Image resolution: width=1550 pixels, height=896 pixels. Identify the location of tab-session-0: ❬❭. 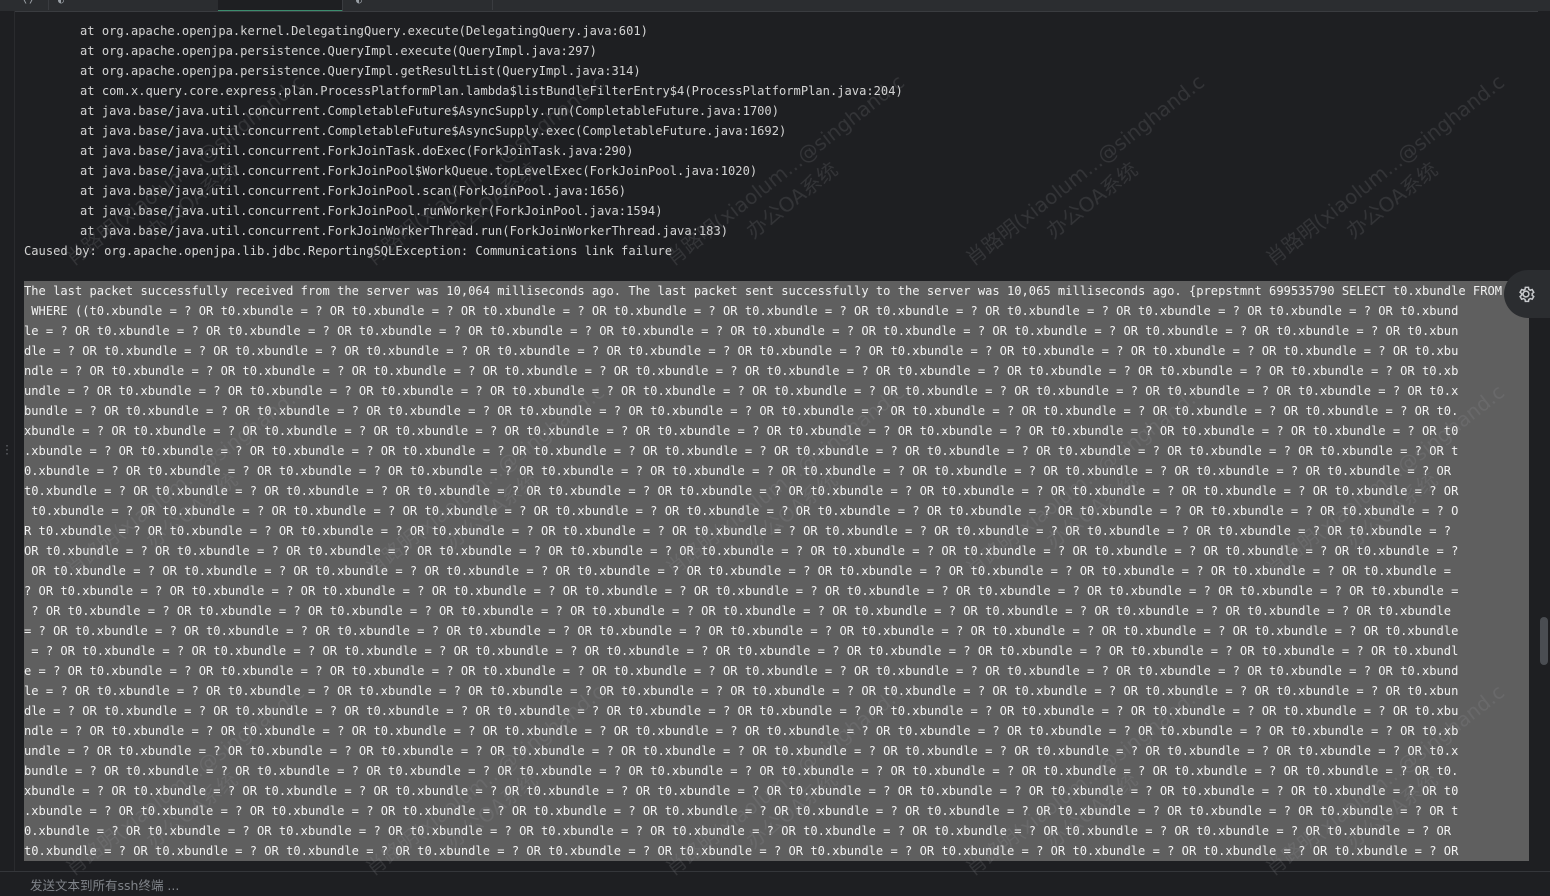
(28, 5).